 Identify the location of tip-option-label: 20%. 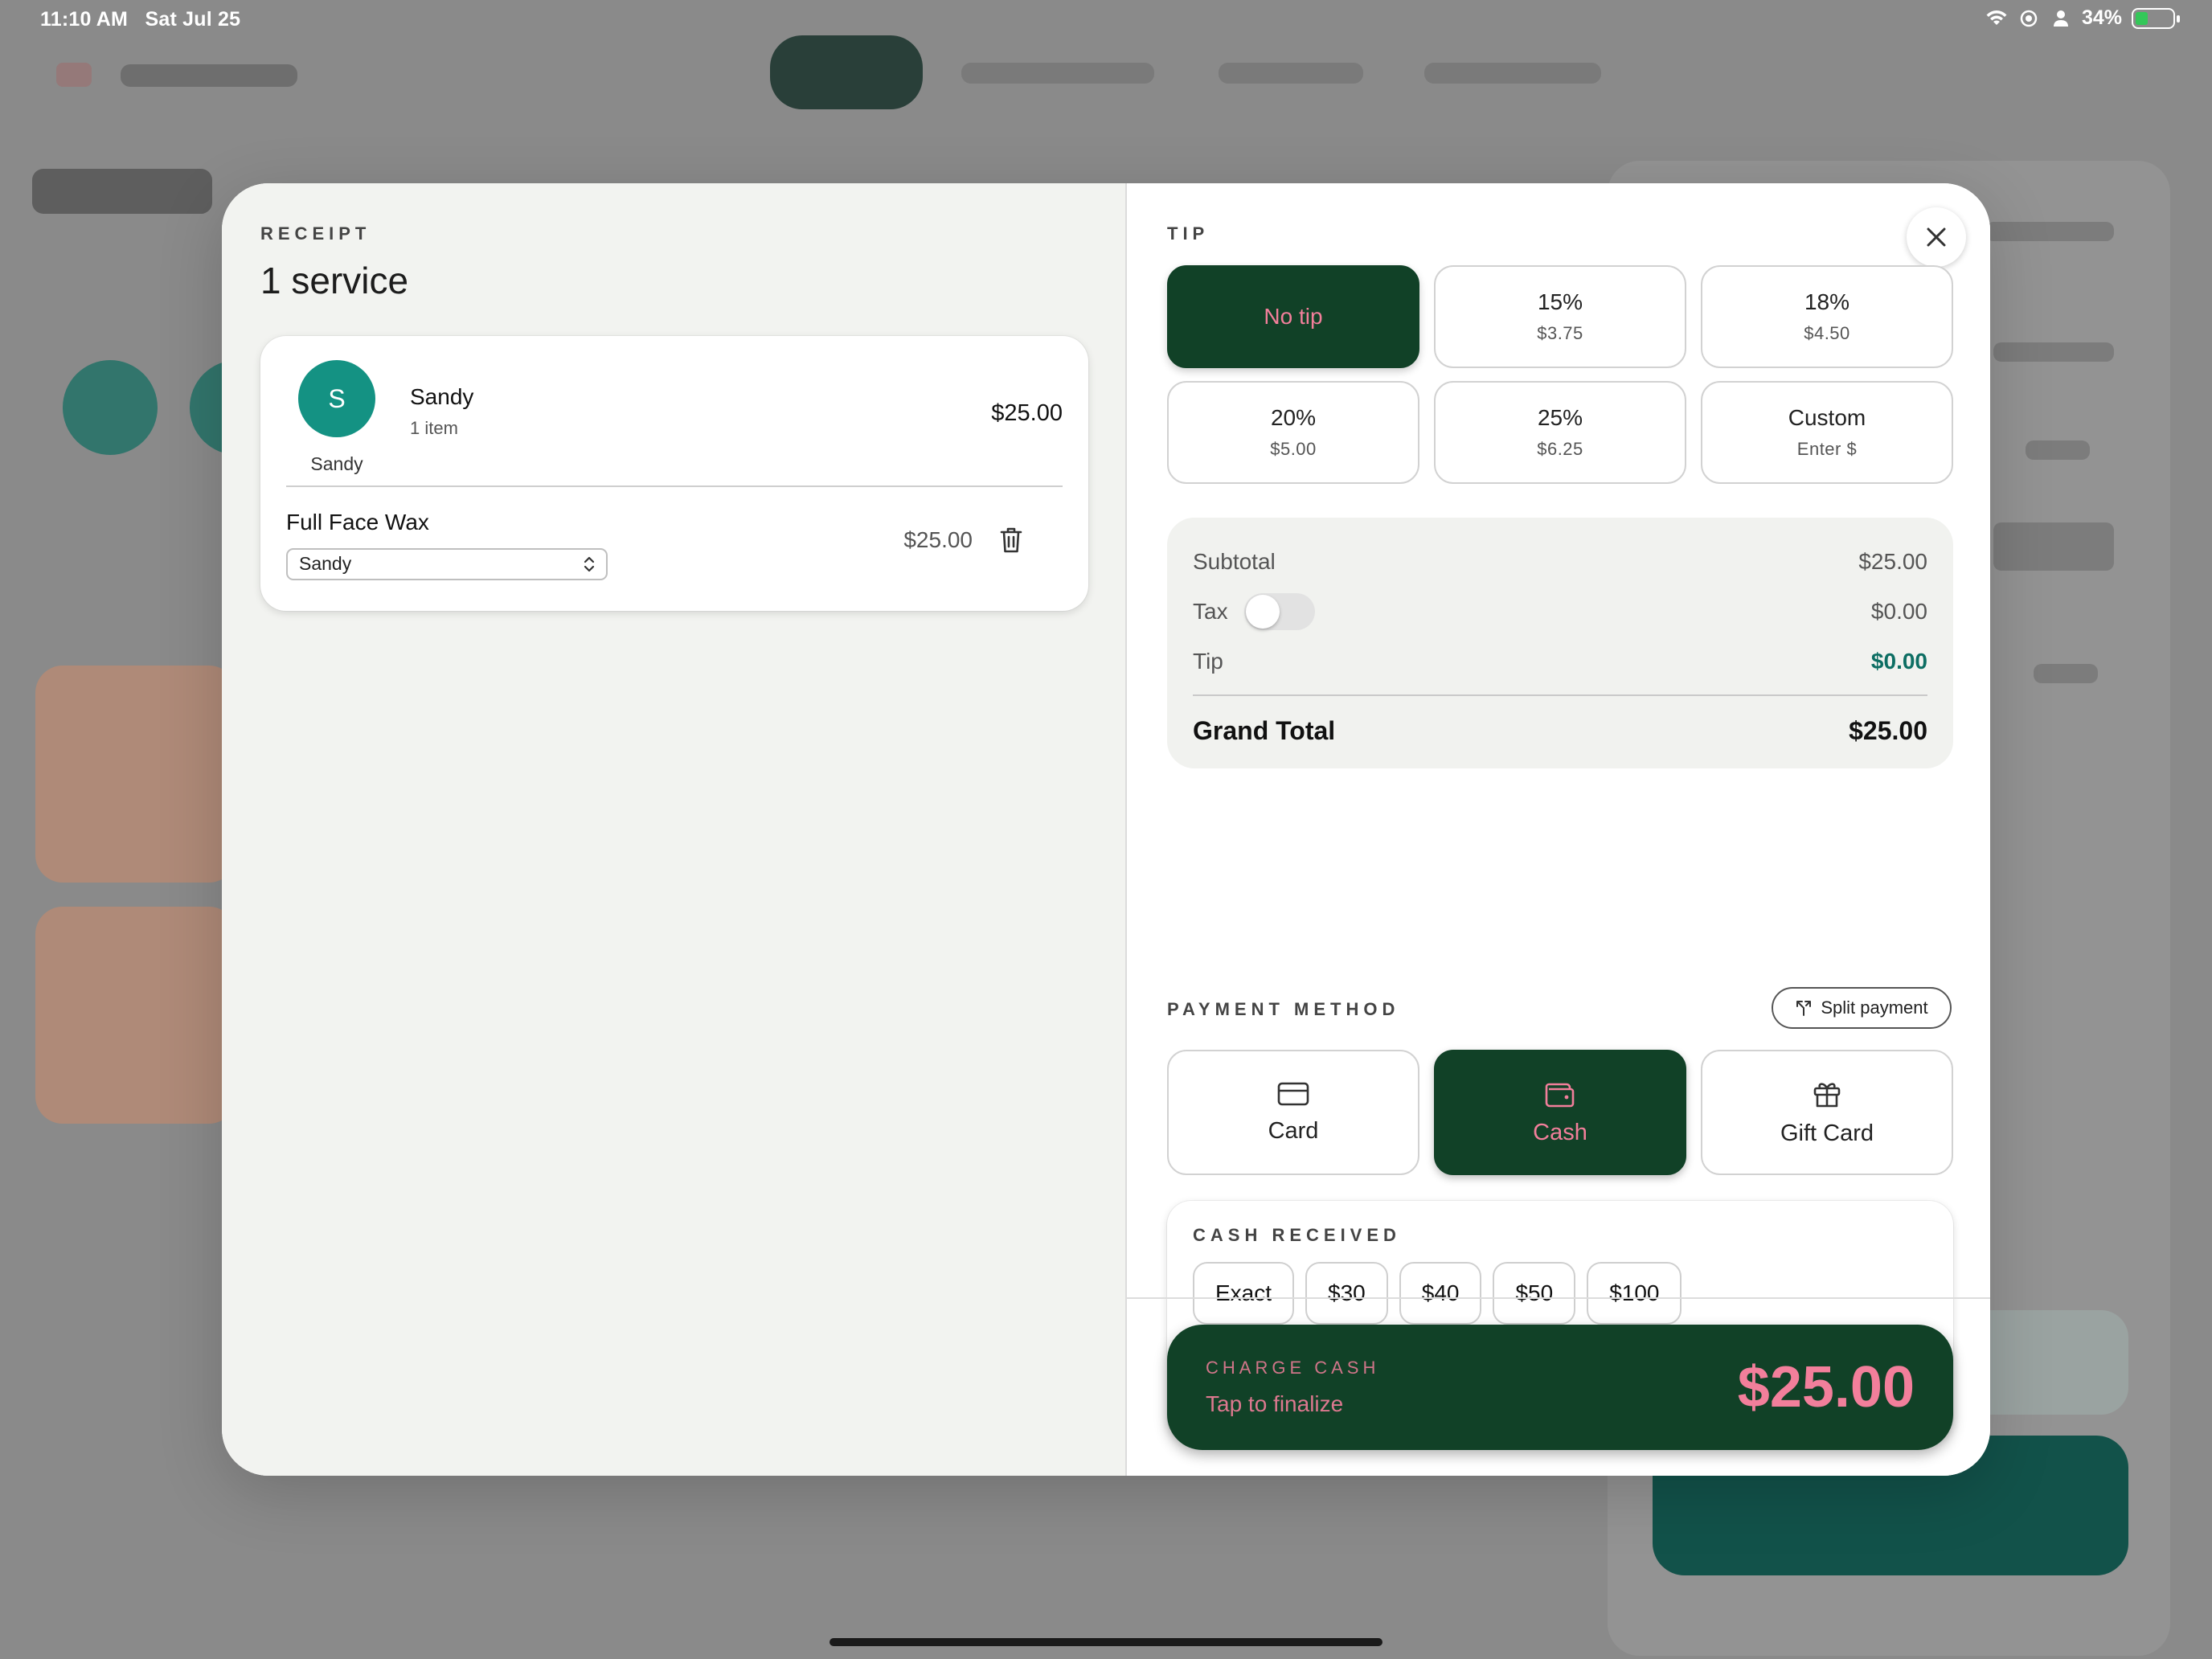
(1293, 417).